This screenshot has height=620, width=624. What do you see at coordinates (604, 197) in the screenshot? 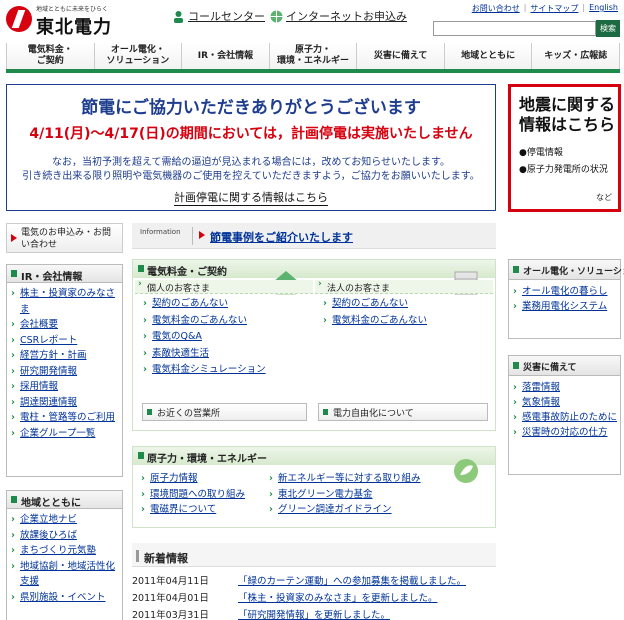
I see `etc-label: など` at bounding box center [604, 197].